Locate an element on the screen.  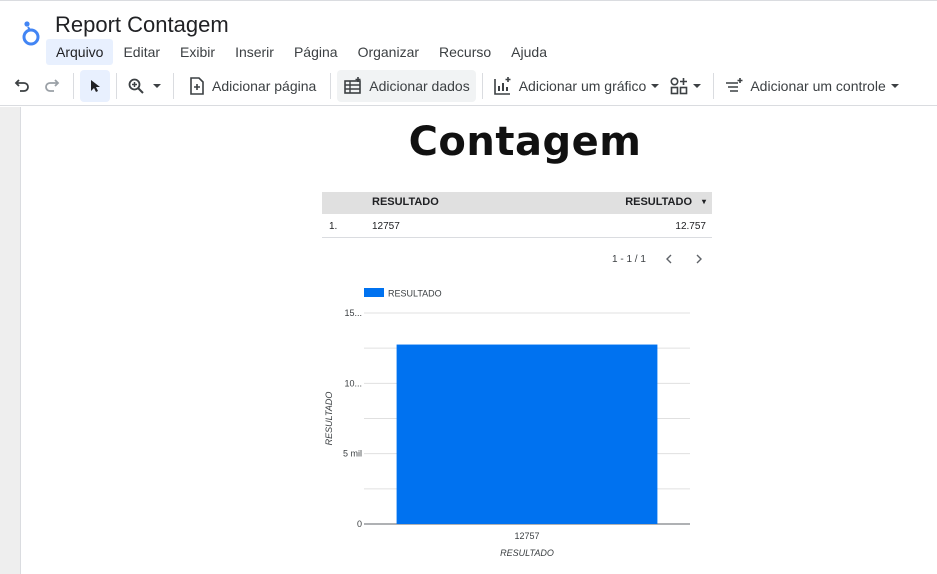
chevron-left-icon is located at coordinates (669, 259).